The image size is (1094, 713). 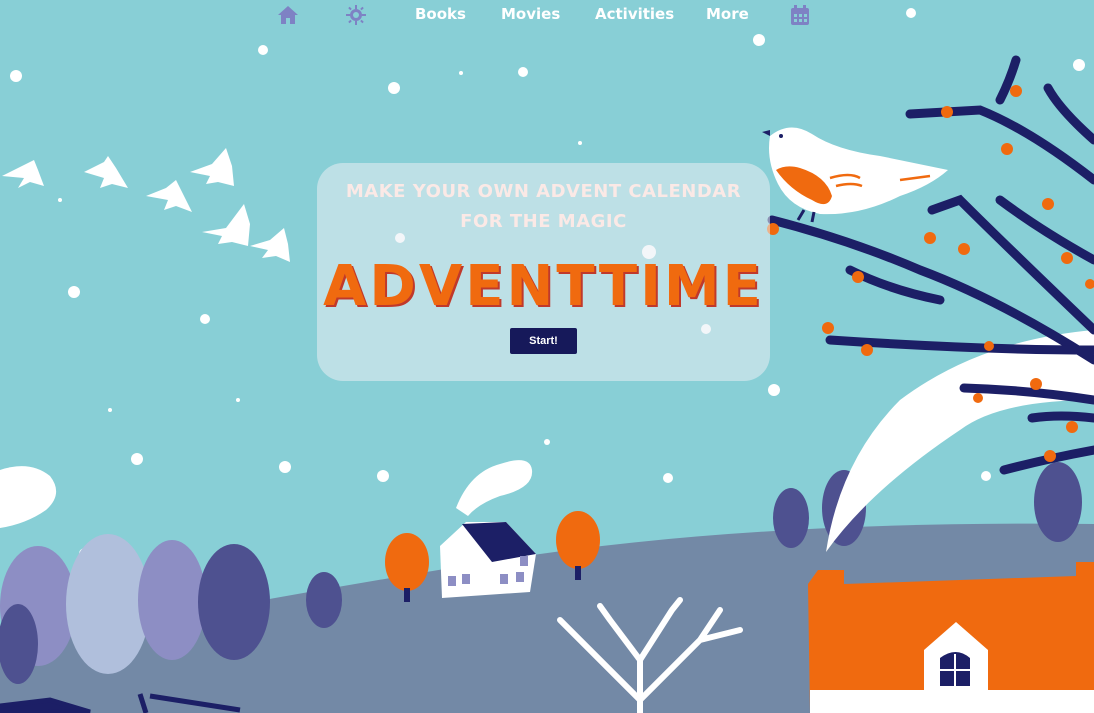 What do you see at coordinates (543, 341) in the screenshot?
I see `start-button: Start!` at bounding box center [543, 341].